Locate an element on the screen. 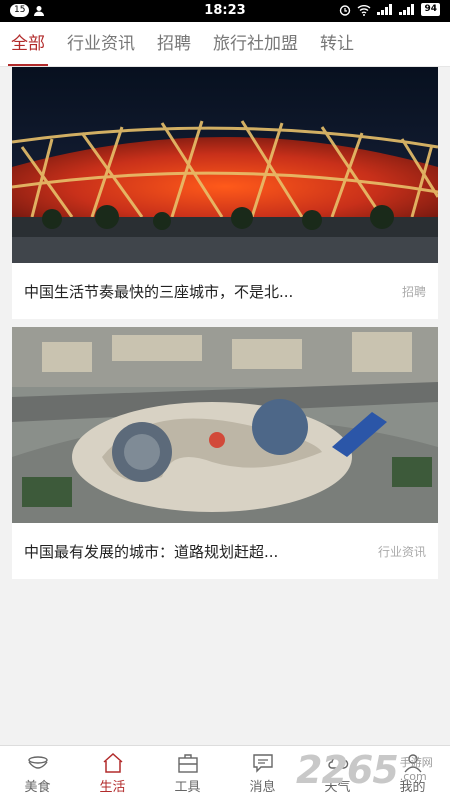  profile-icon is located at coordinates (412, 763).